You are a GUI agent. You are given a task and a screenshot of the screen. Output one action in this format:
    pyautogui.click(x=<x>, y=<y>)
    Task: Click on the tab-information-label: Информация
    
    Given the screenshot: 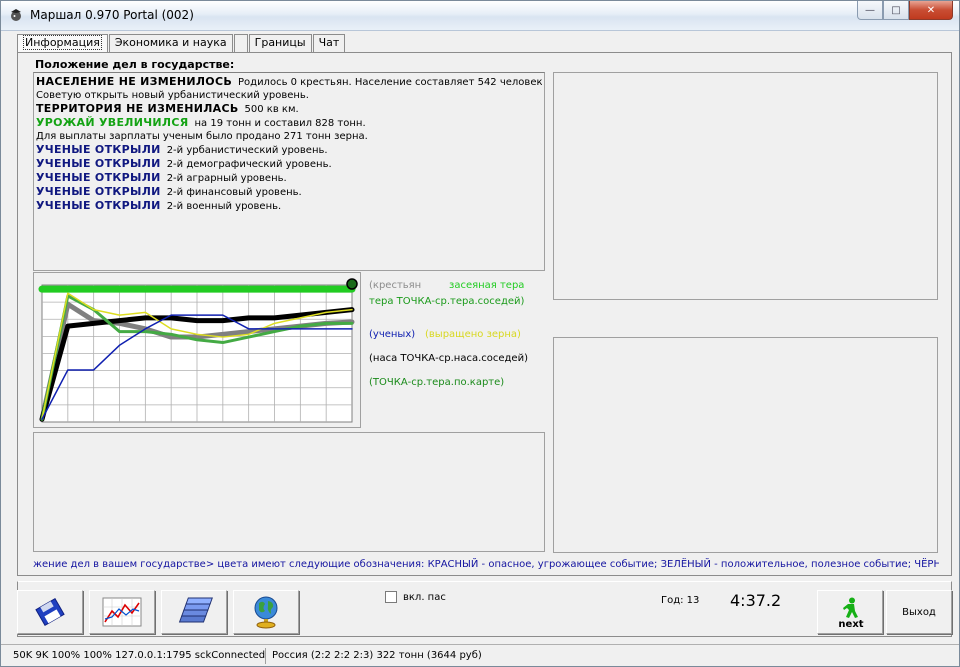 What is the action you would take?
    pyautogui.click(x=62, y=42)
    